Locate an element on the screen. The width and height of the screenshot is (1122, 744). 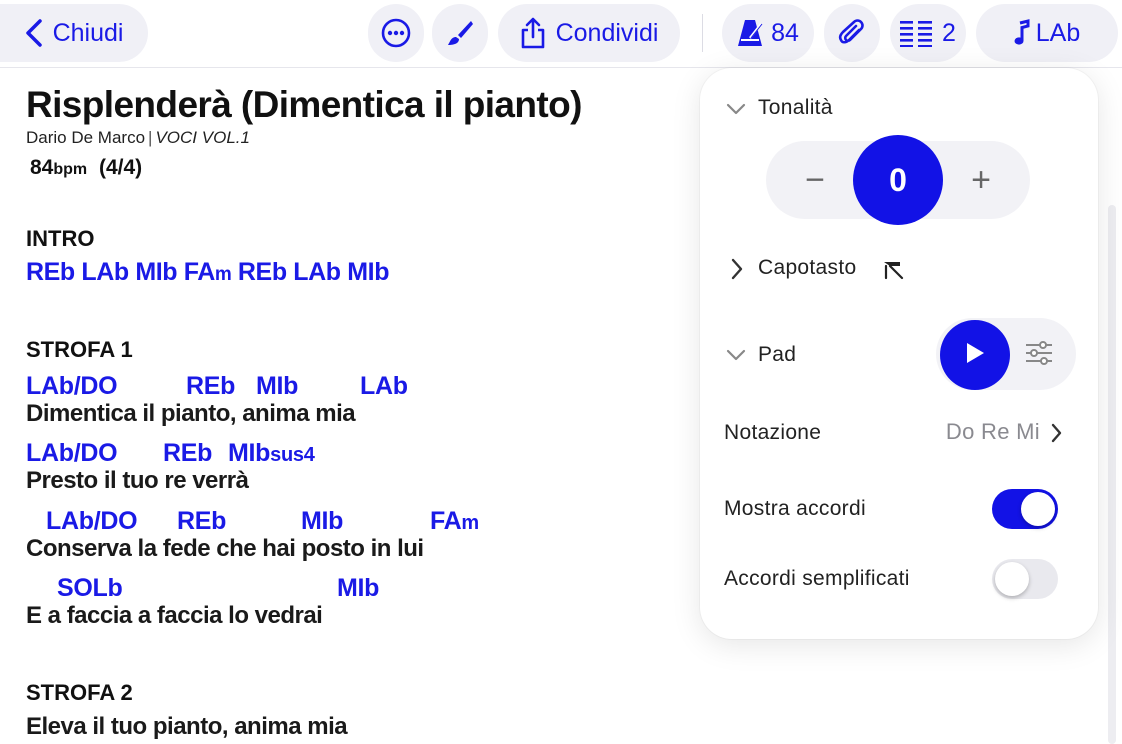
song-bpm: 84 is located at coordinates (42, 167).